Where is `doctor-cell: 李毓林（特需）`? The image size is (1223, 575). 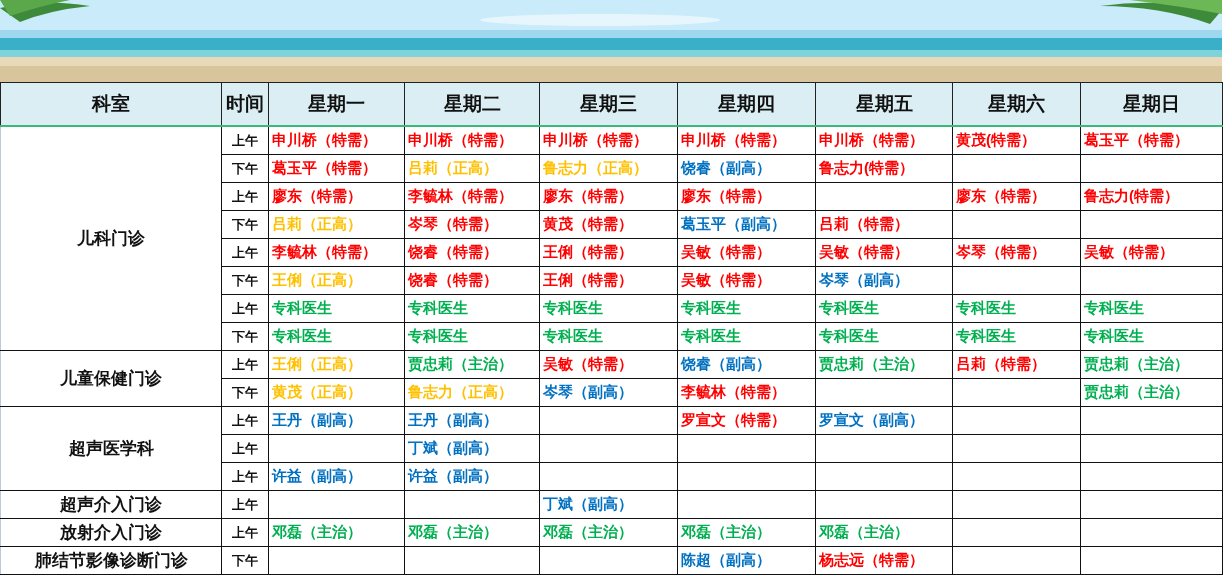
doctor-cell: 李毓林（特需） is located at coordinates (746, 392).